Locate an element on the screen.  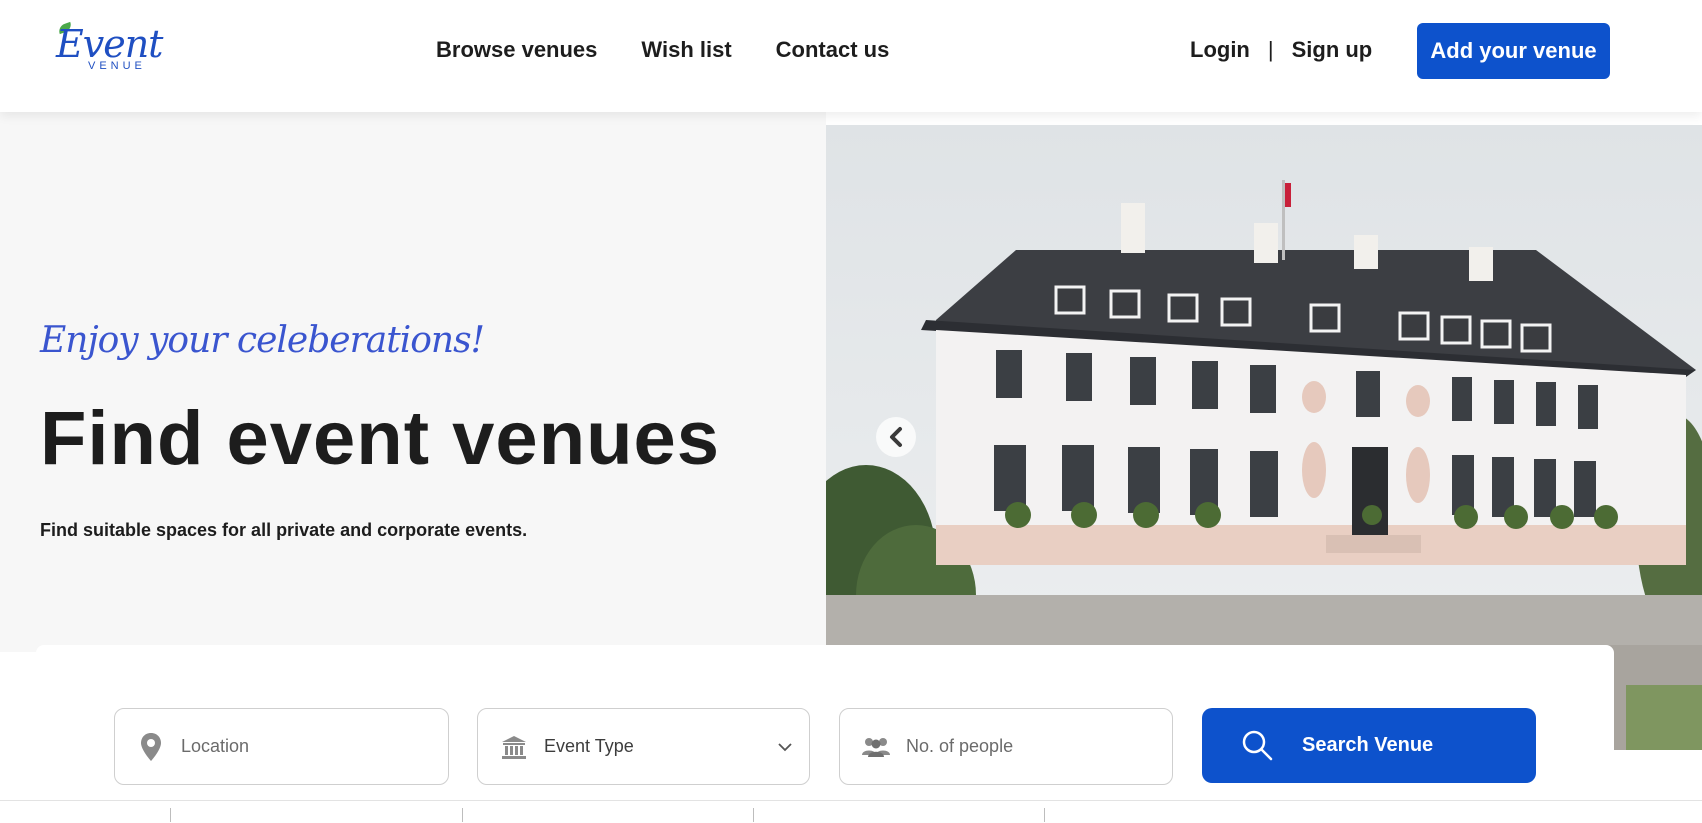
next-section-edge is located at coordinates (851, 811).